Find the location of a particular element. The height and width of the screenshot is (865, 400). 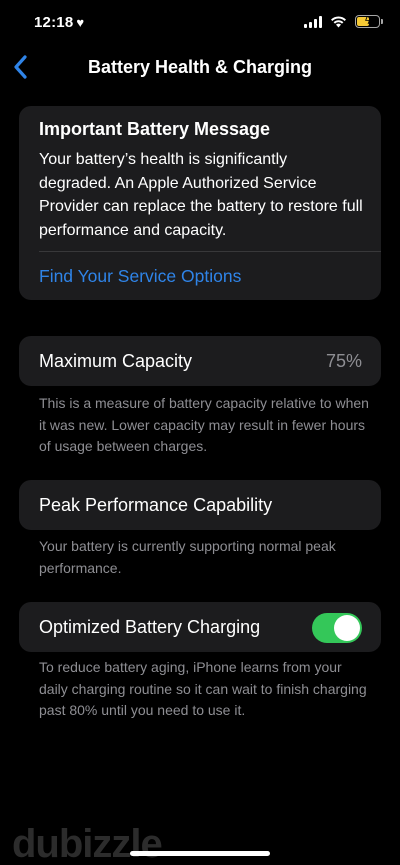

page-title: Battery Health & Charging is located at coordinates (200, 67).